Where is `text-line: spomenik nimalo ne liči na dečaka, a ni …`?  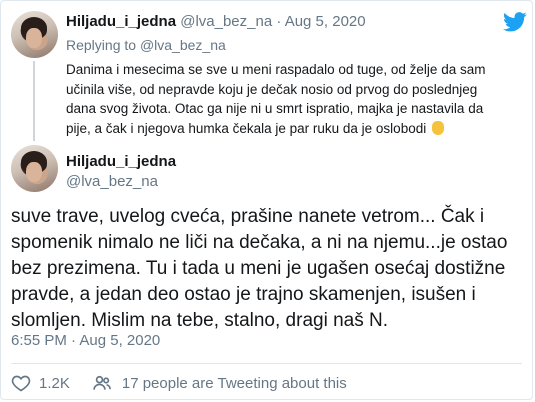
text-line: spomenik nimalo ne liči na dečaka, a ni … is located at coordinates (259, 242).